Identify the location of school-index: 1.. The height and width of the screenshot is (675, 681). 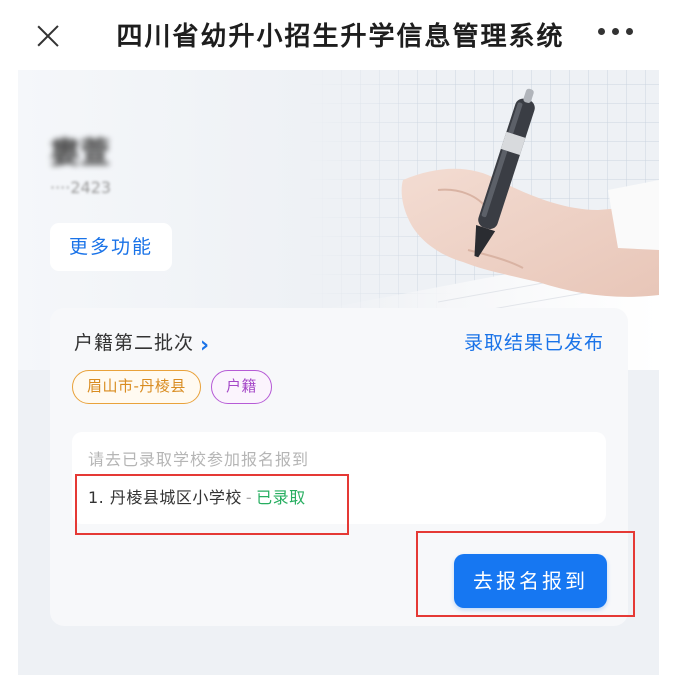
(96, 497).